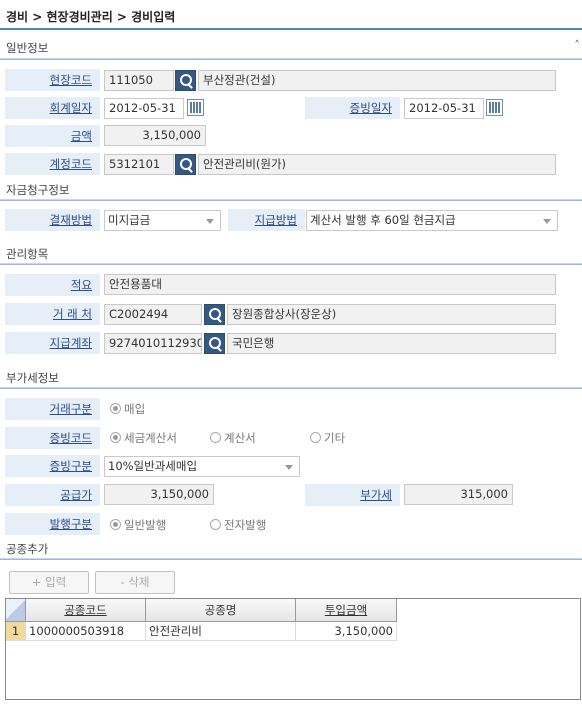  I want to click on label-vat: 부가세, so click(352, 495).